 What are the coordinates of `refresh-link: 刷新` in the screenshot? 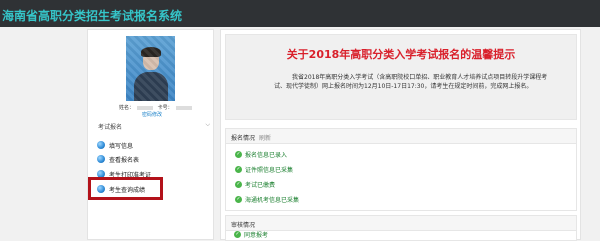 It's located at (265, 138).